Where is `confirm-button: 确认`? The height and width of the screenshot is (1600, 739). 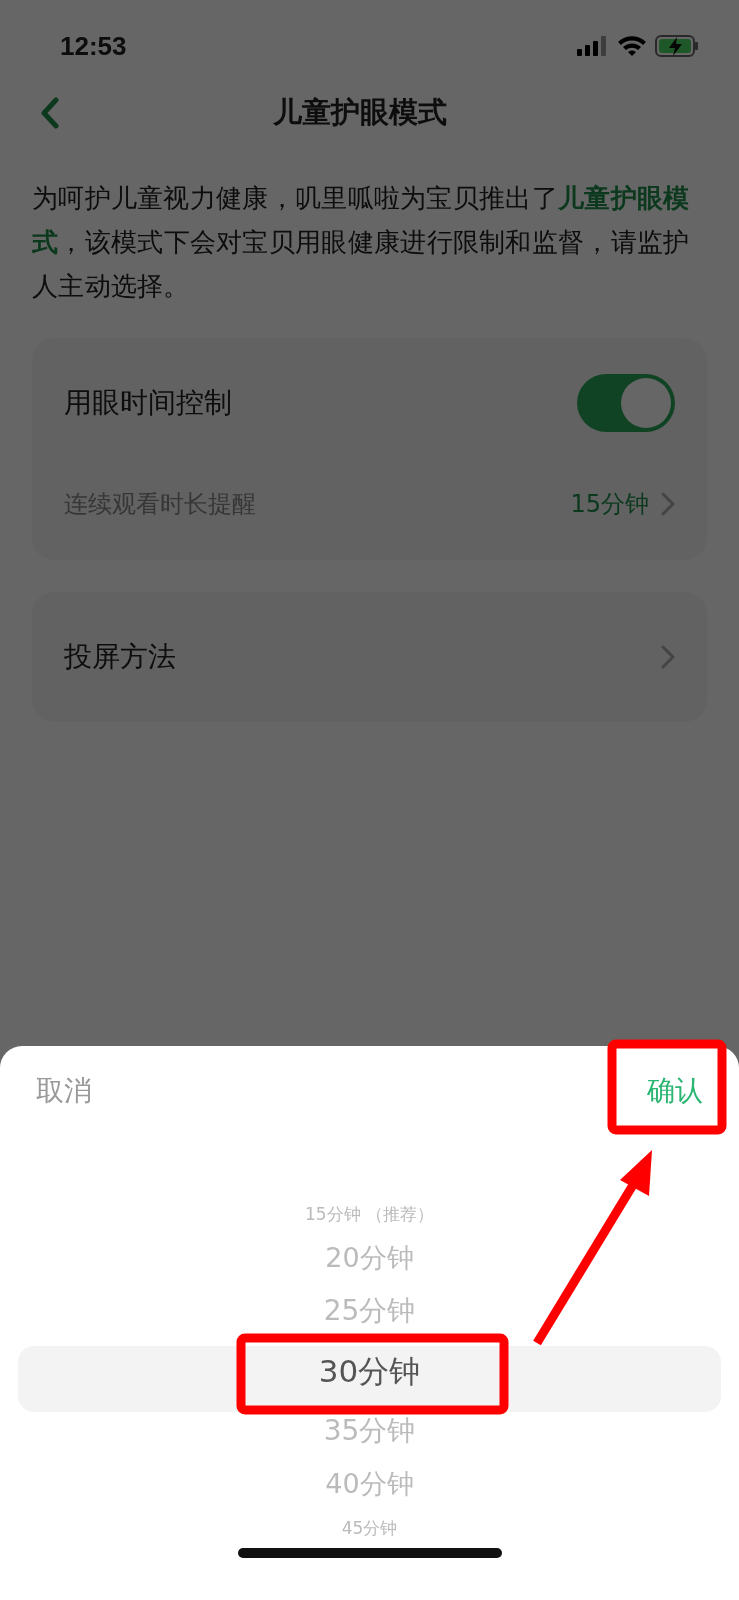 confirm-button: 确认 is located at coordinates (675, 1091).